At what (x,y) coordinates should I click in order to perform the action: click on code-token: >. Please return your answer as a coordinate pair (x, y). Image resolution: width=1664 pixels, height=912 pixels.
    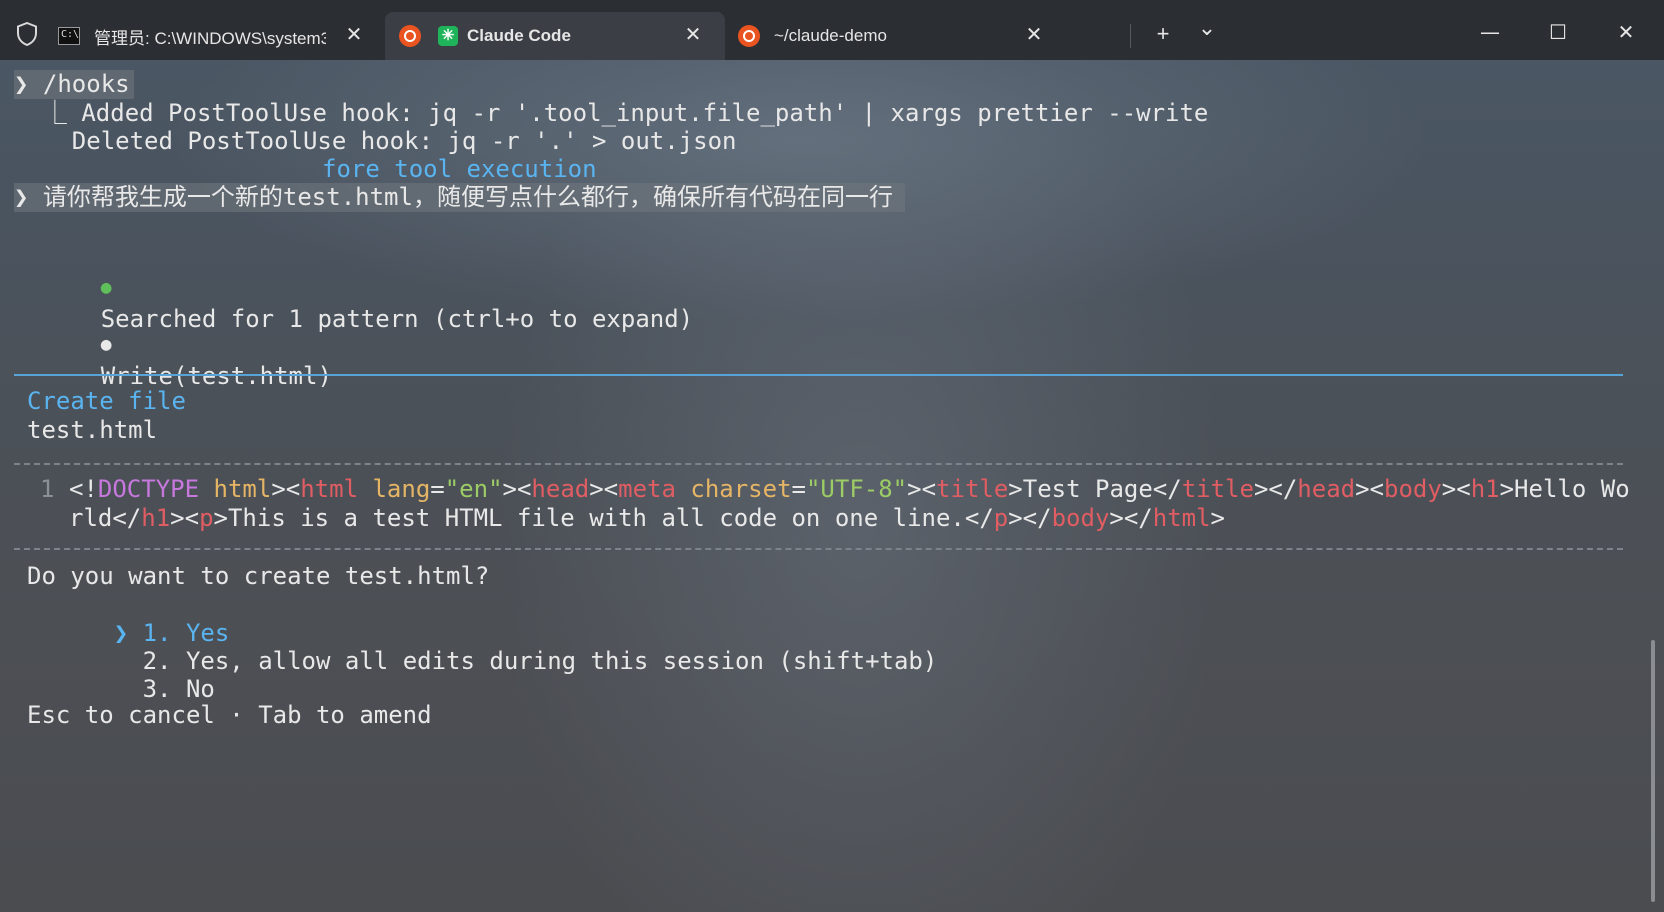
    Looking at the image, I should click on (1217, 518).